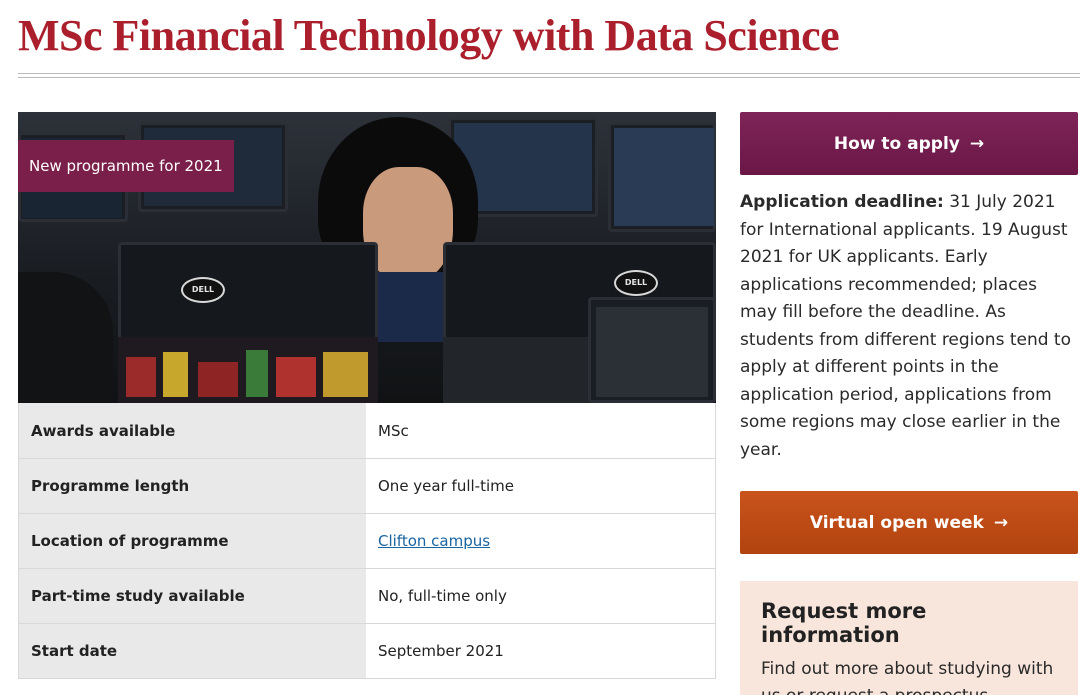 This screenshot has height=695, width=1080. What do you see at coordinates (896, 143) in the screenshot?
I see `how-to-apply-label: How to apply` at bounding box center [896, 143].